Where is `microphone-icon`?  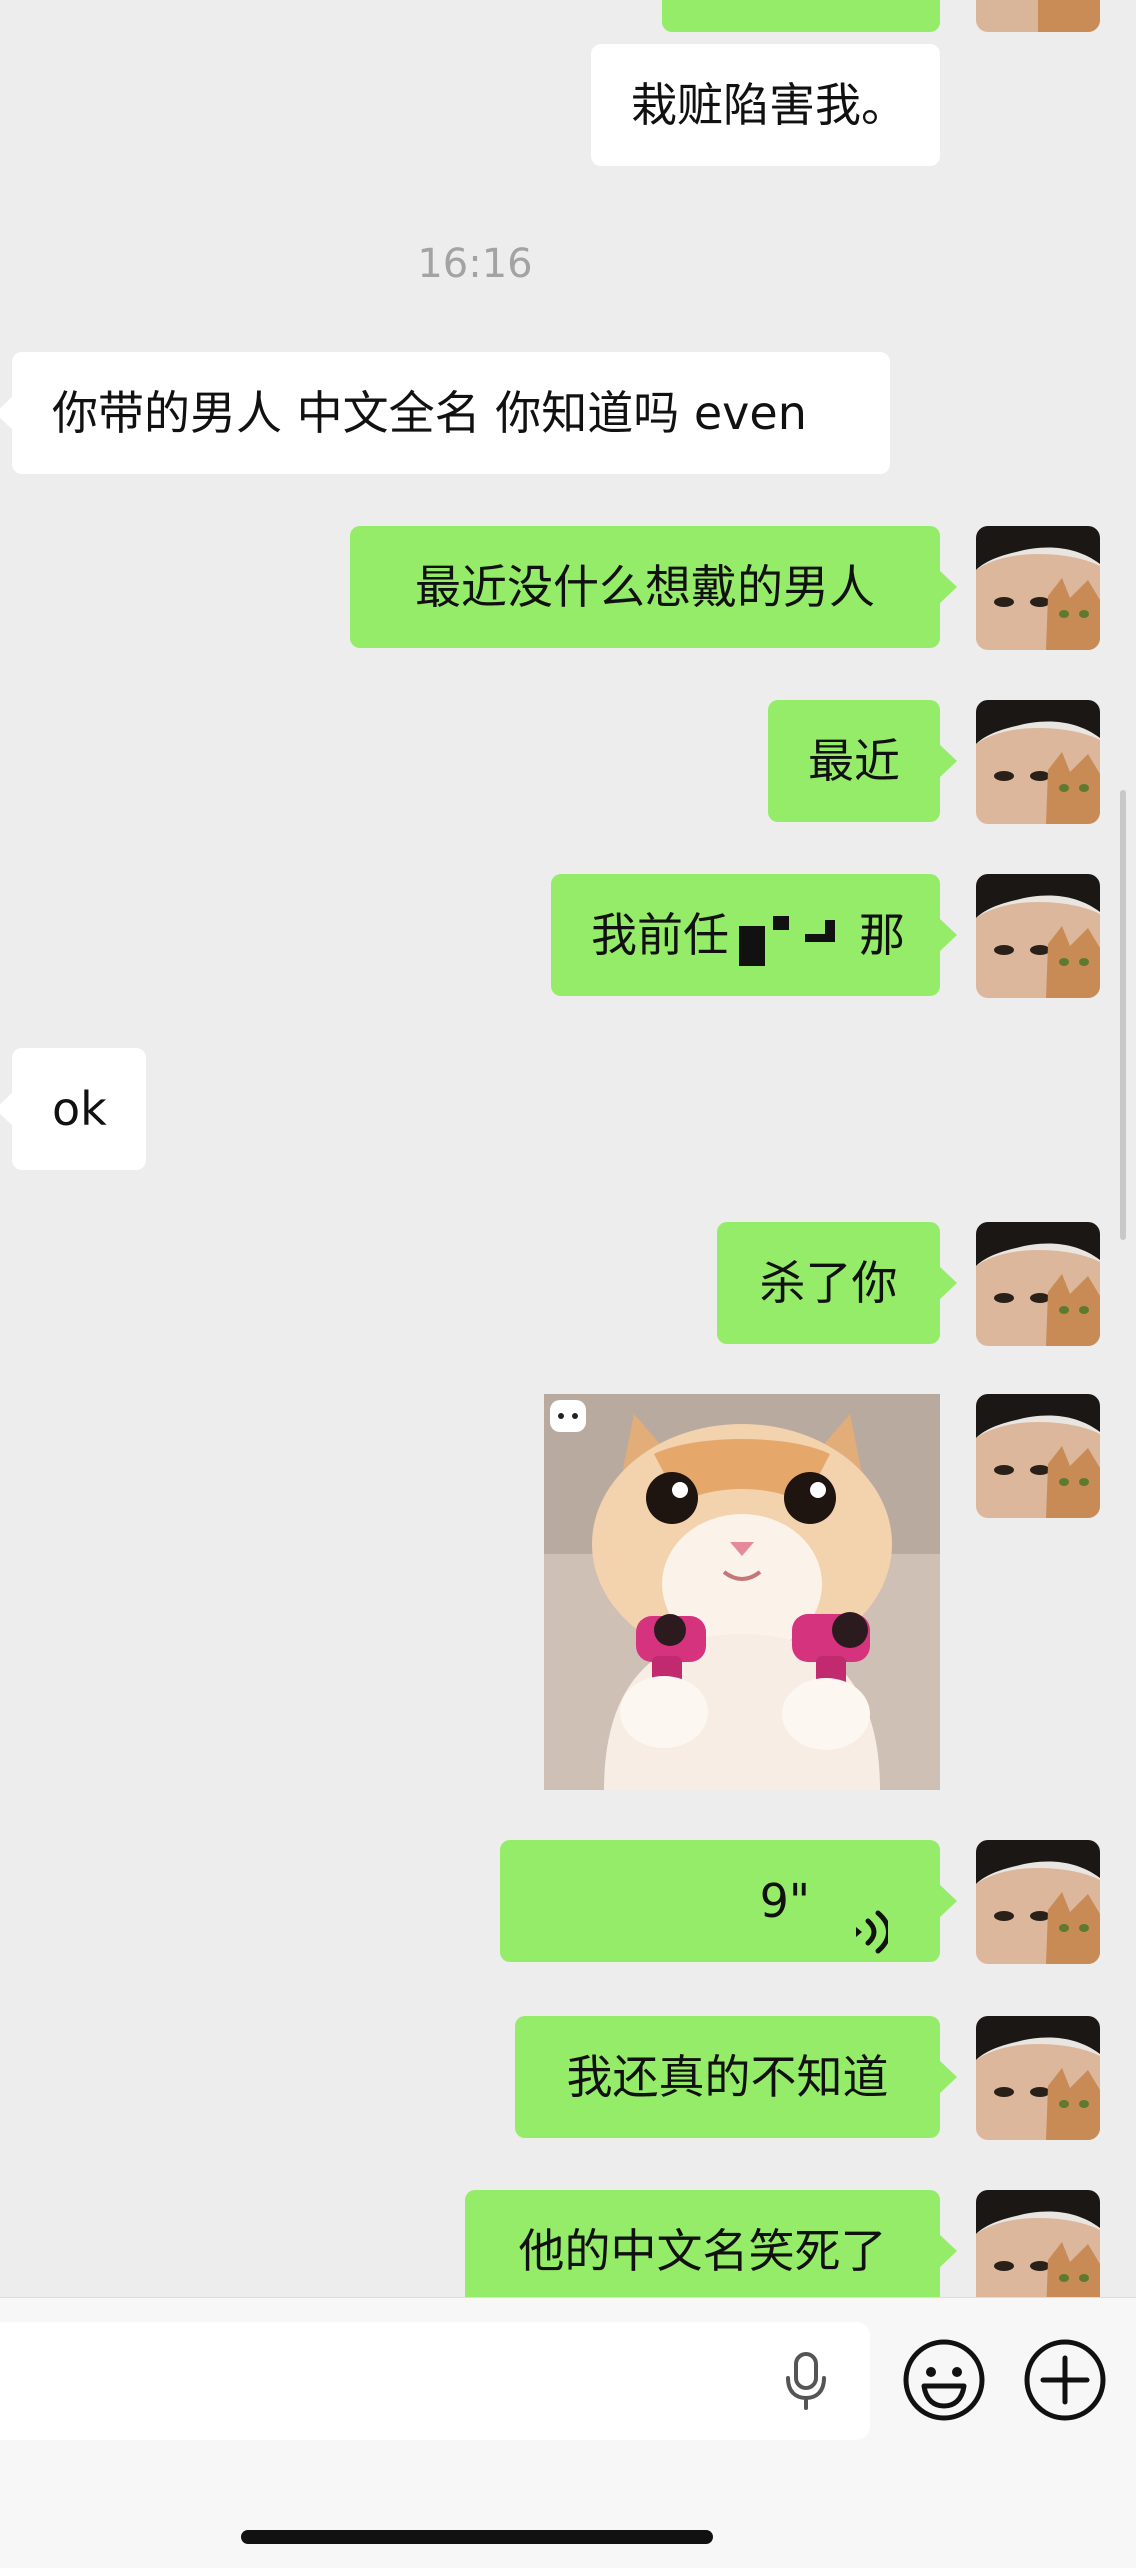 microphone-icon is located at coordinates (806, 2383).